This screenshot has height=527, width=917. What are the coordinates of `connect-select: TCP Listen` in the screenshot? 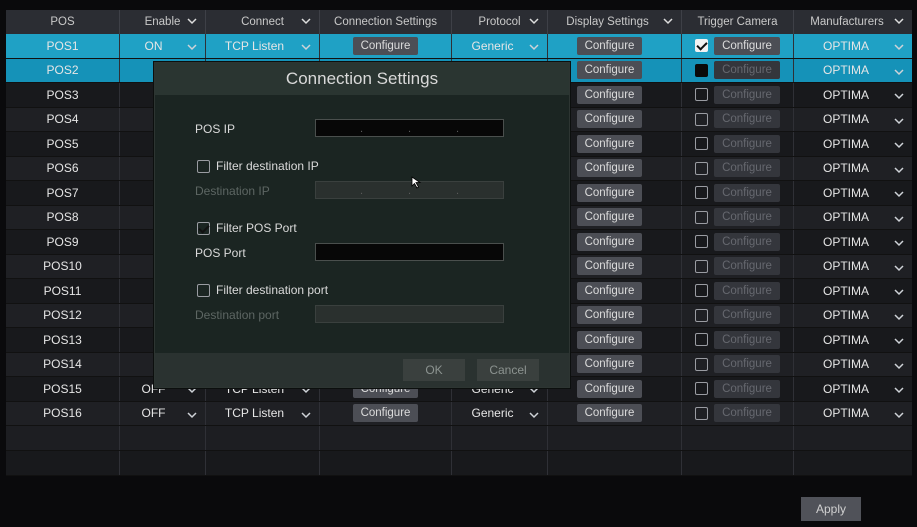 It's located at (263, 46).